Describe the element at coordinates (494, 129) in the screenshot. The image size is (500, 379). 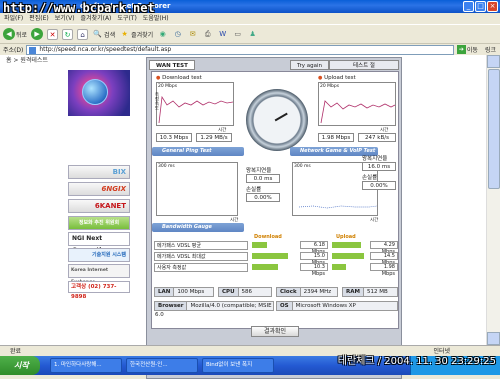
I see `scroll-thumb` at that location.